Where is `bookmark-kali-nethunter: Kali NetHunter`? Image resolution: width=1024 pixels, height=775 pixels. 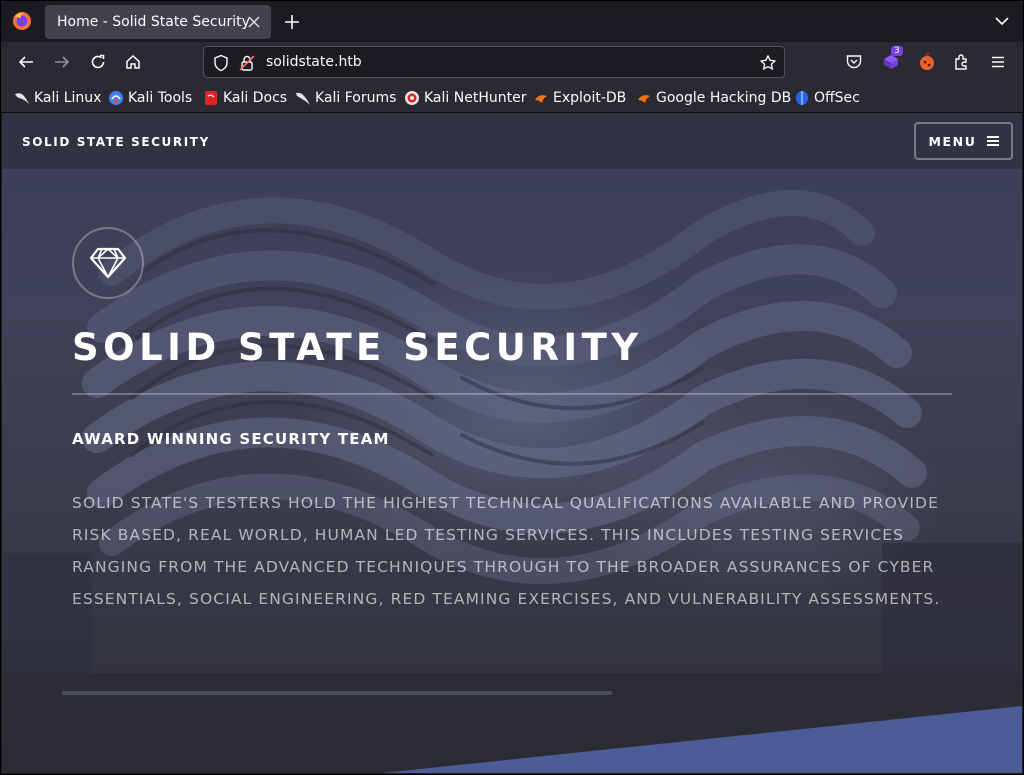 bookmark-kali-nethunter: Kali NetHunter is located at coordinates (465, 98).